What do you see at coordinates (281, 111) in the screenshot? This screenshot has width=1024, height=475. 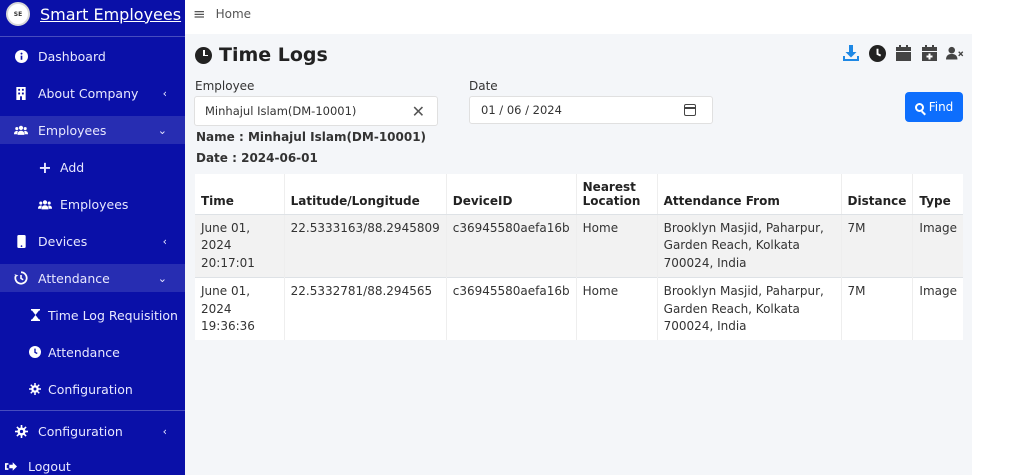 I see `employee-select-value: Minhajul Islam(DM-10001)` at bounding box center [281, 111].